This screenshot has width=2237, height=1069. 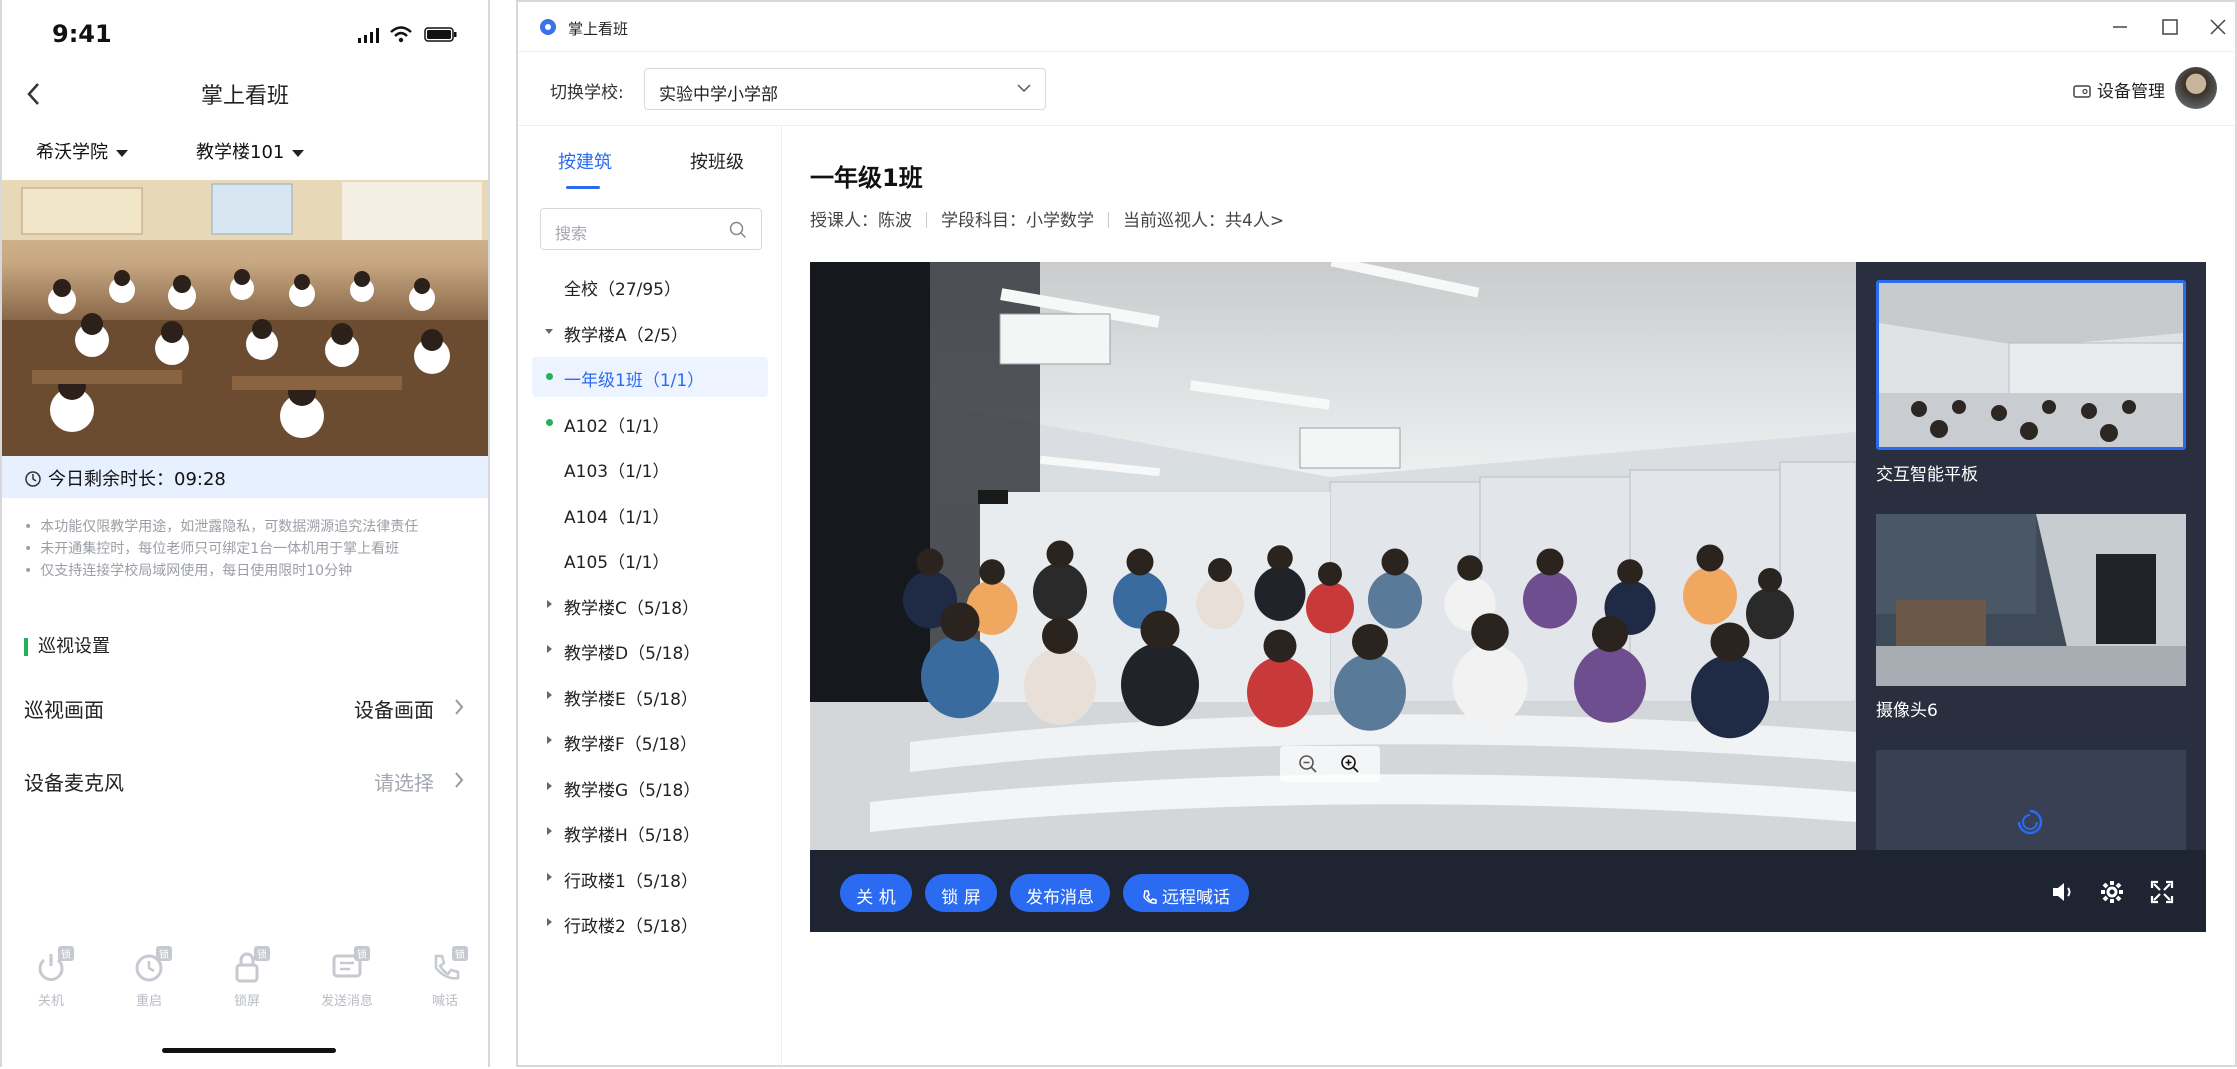 What do you see at coordinates (650, 514) in the screenshot?
I see `tree-item: A104（1/1）` at bounding box center [650, 514].